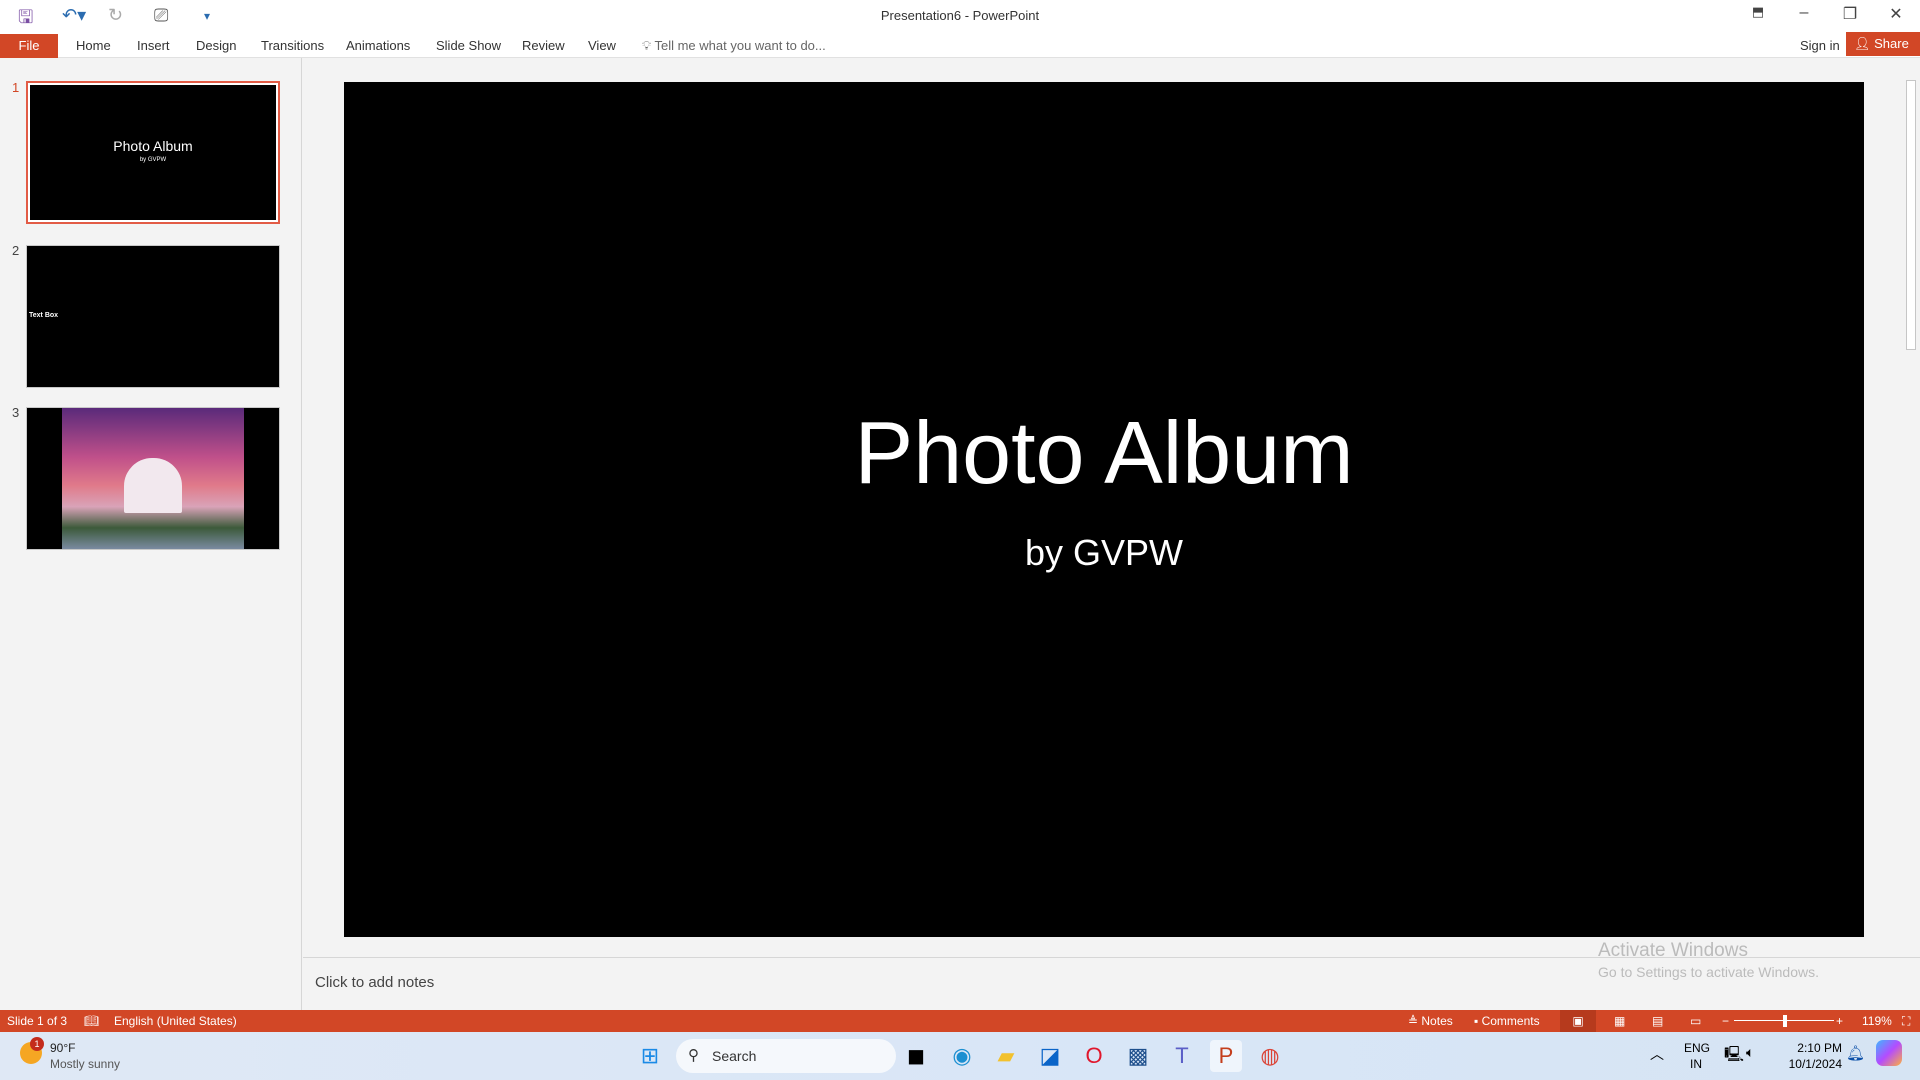 This screenshot has width=1920, height=1080. I want to click on window-title: Presentation6 - PowerPoint, so click(960, 15).